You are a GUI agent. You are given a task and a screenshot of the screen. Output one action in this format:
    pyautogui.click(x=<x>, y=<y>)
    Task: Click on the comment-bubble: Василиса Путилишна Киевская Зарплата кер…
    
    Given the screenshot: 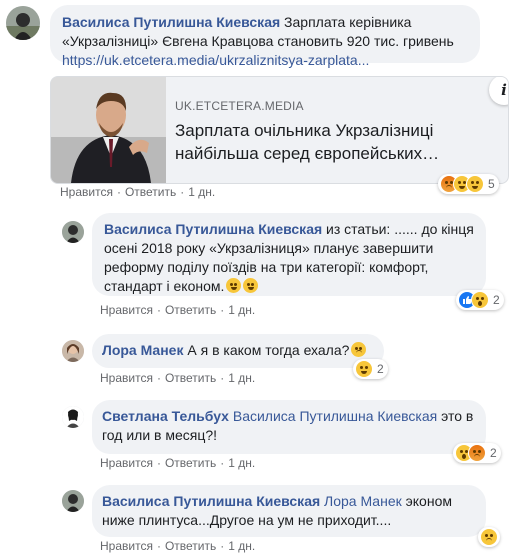 What is the action you would take?
    pyautogui.click(x=265, y=36)
    